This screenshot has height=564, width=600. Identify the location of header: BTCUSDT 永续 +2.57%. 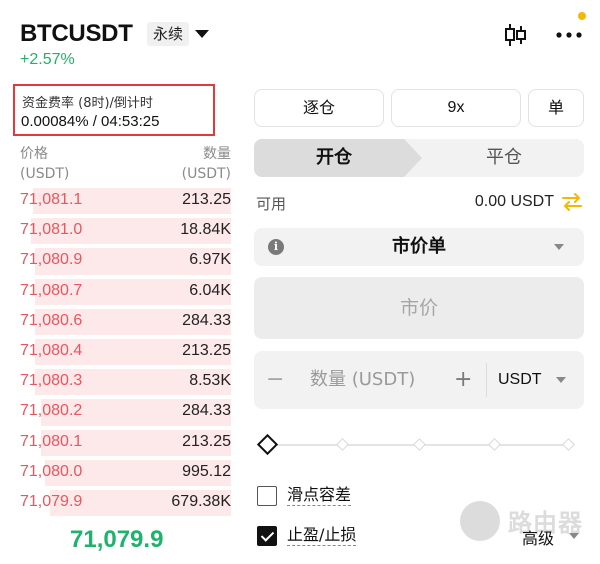
(300, 40).